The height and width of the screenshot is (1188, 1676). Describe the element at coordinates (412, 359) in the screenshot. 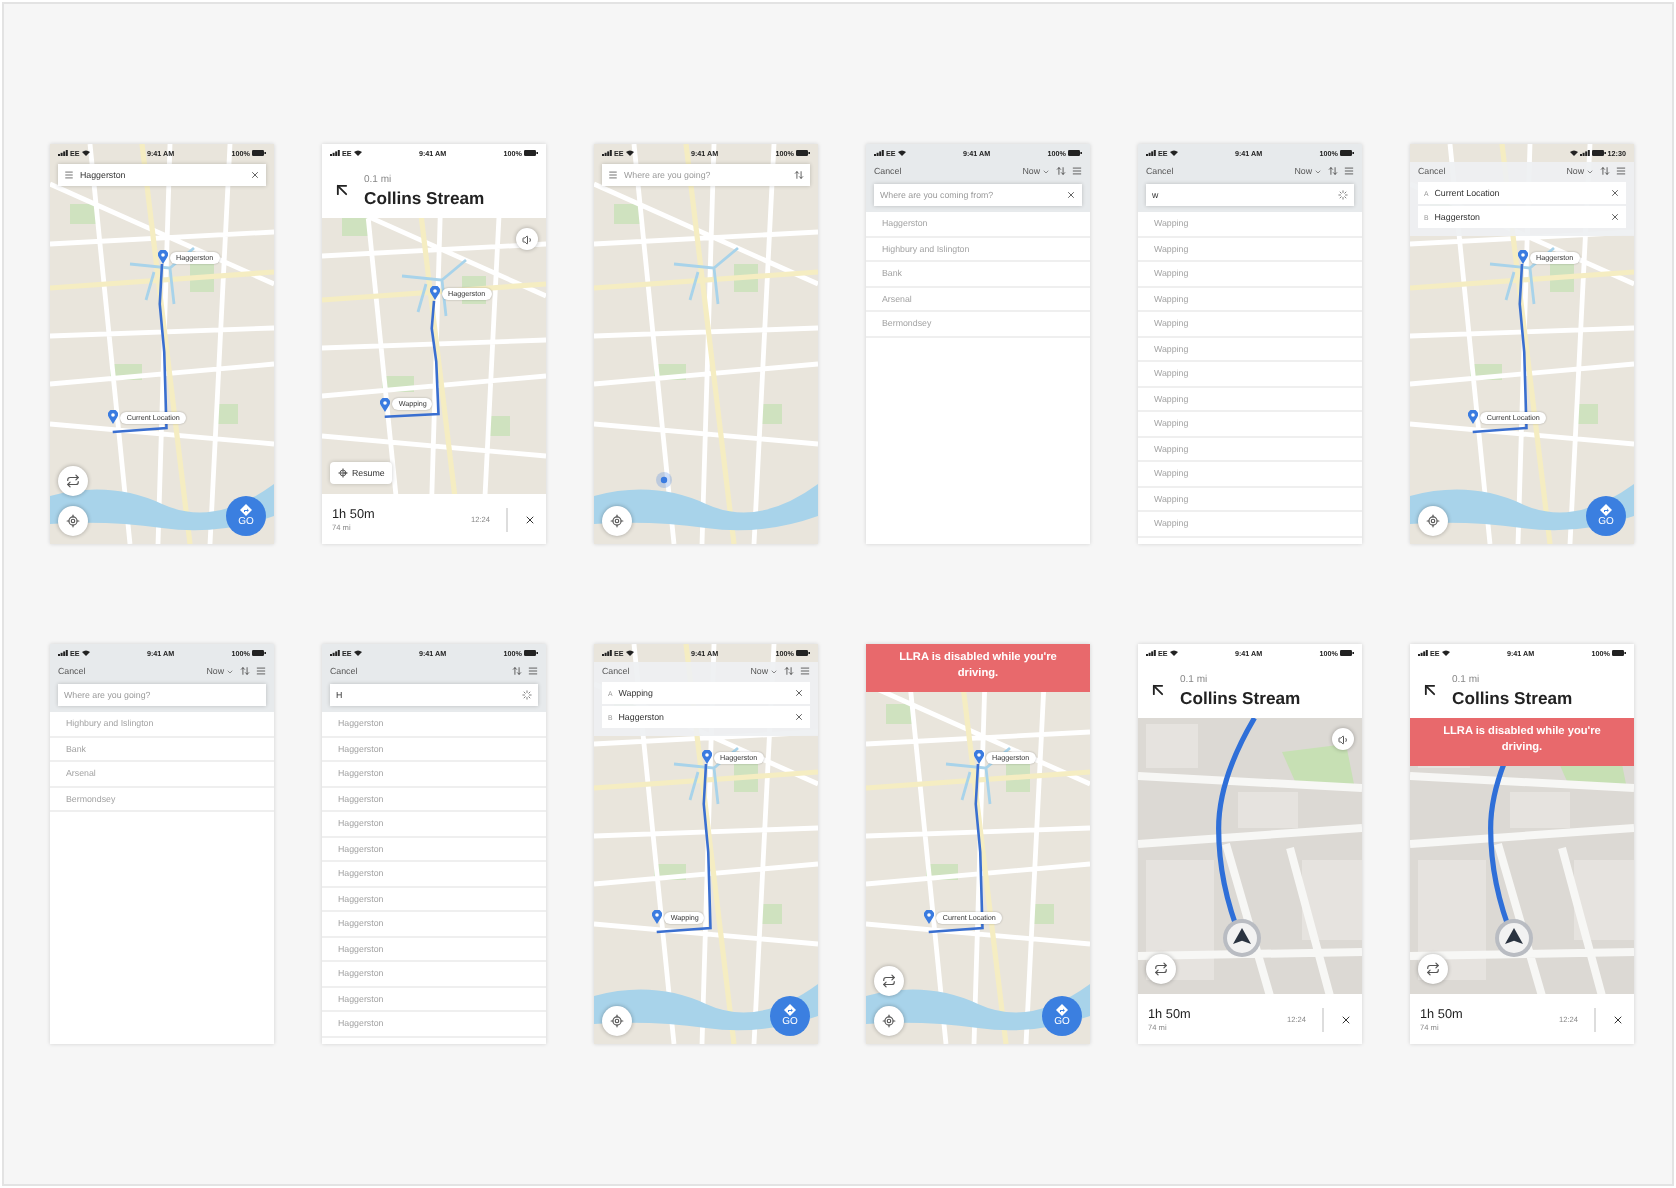

I see `route-line` at that location.